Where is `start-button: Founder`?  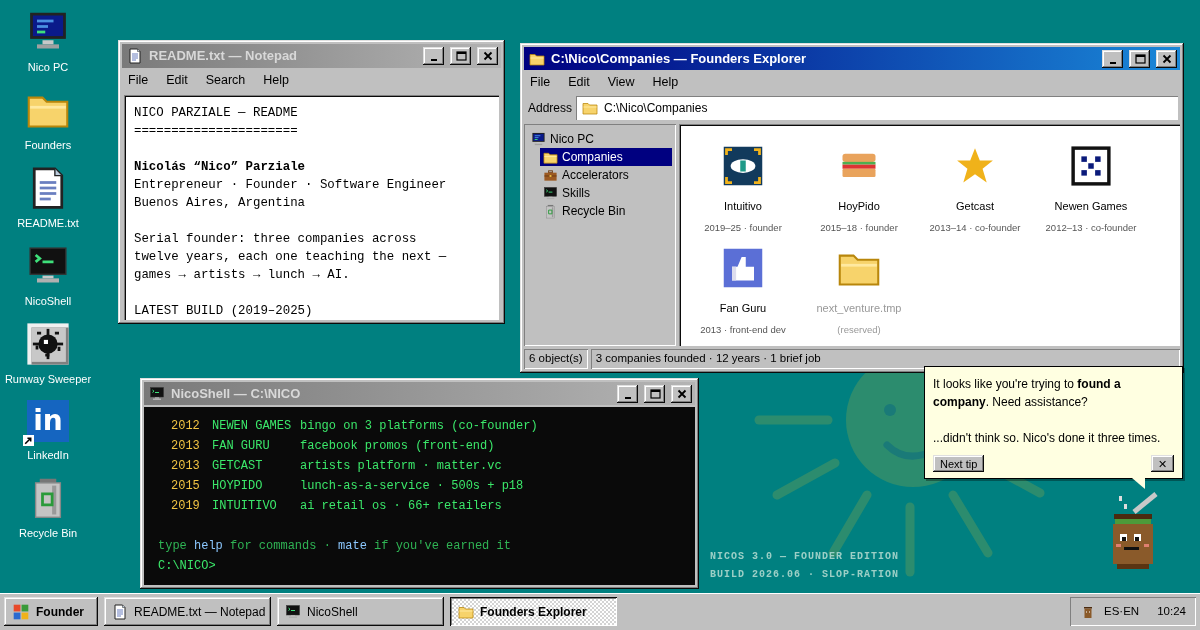 start-button: Founder is located at coordinates (51, 611).